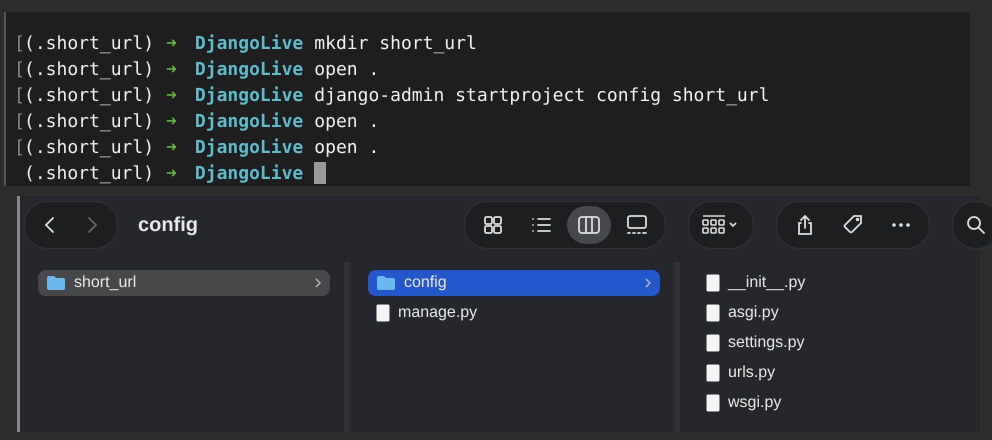  Describe the element at coordinates (106, 283) in the screenshot. I see `file-name: short_url` at that location.